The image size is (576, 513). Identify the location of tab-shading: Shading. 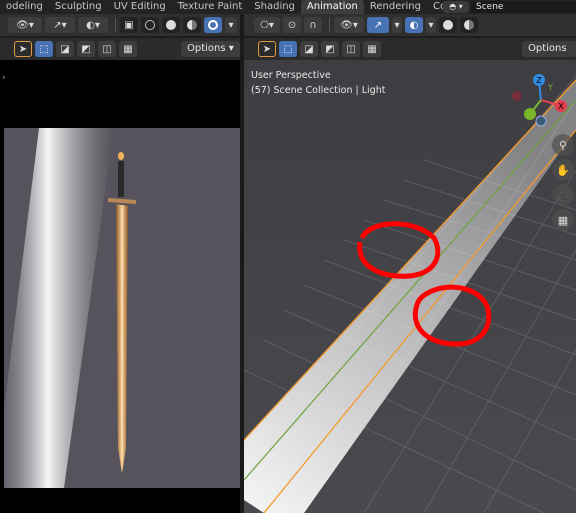
(274, 7).